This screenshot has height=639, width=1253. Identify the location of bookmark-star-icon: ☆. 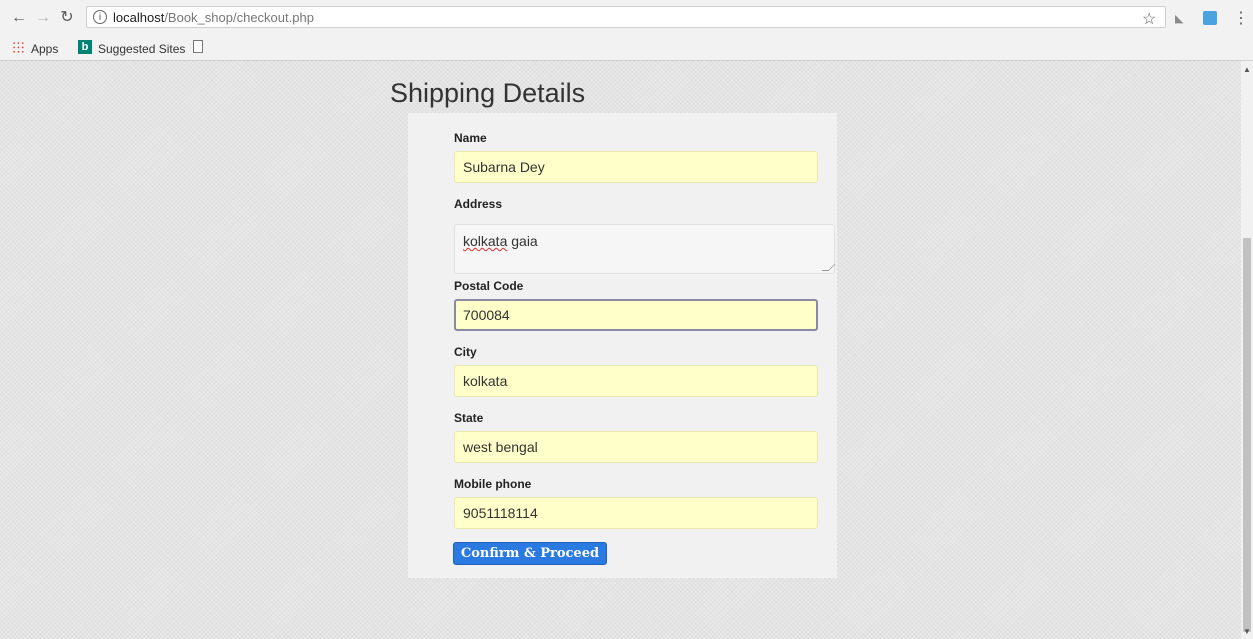
(1149, 19).